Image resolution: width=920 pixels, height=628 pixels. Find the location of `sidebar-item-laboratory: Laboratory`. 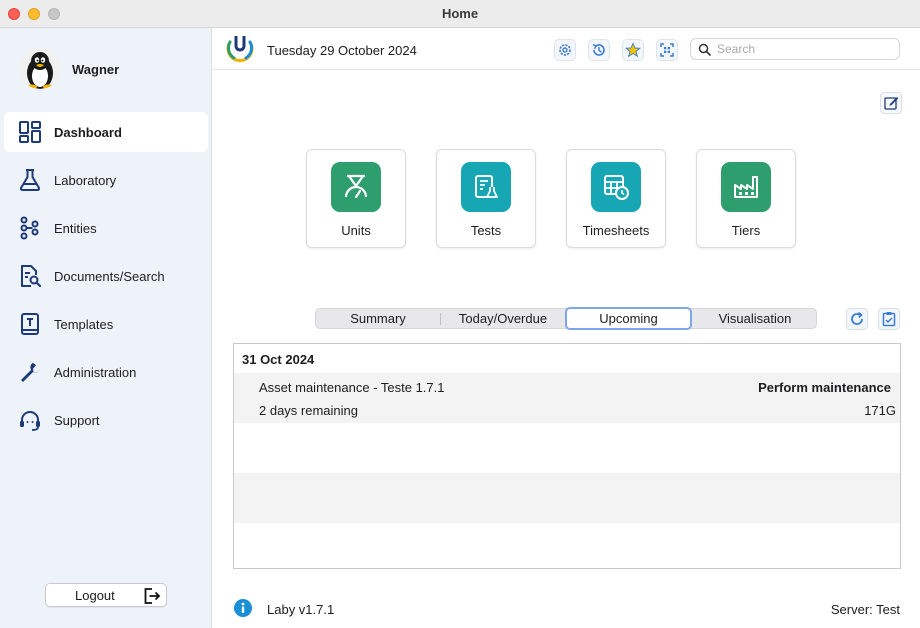

sidebar-item-laboratory: Laboratory is located at coordinates (106, 180).